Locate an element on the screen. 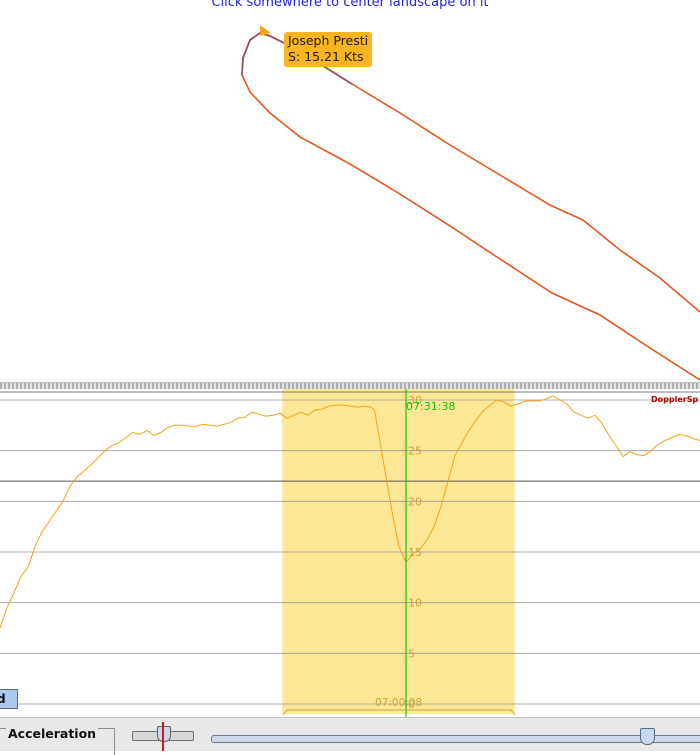 This screenshot has width=700, height=755. timeline-slider-track is located at coordinates (455, 739).